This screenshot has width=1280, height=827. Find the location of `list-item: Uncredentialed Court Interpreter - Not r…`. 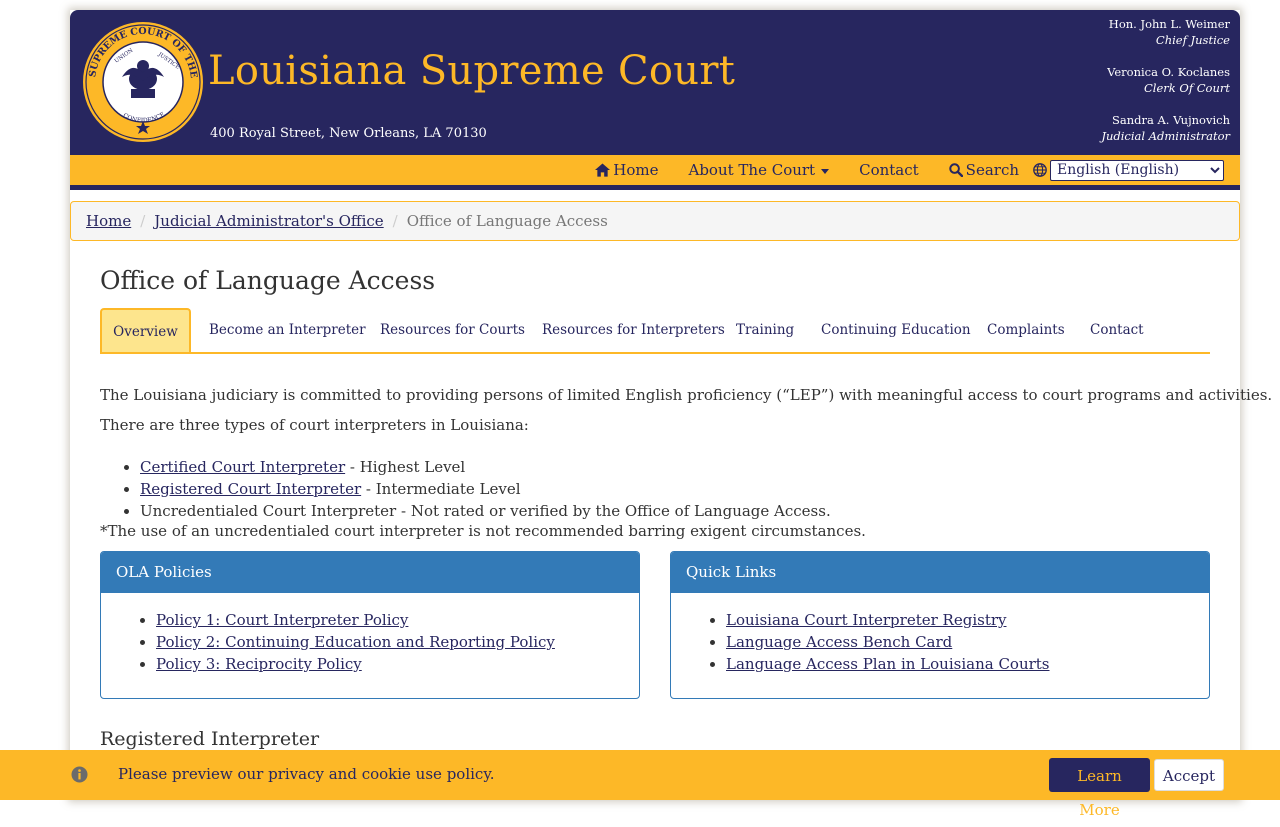

list-item: Uncredentialed Court Interpreter - Not r… is located at coordinates (485, 511).